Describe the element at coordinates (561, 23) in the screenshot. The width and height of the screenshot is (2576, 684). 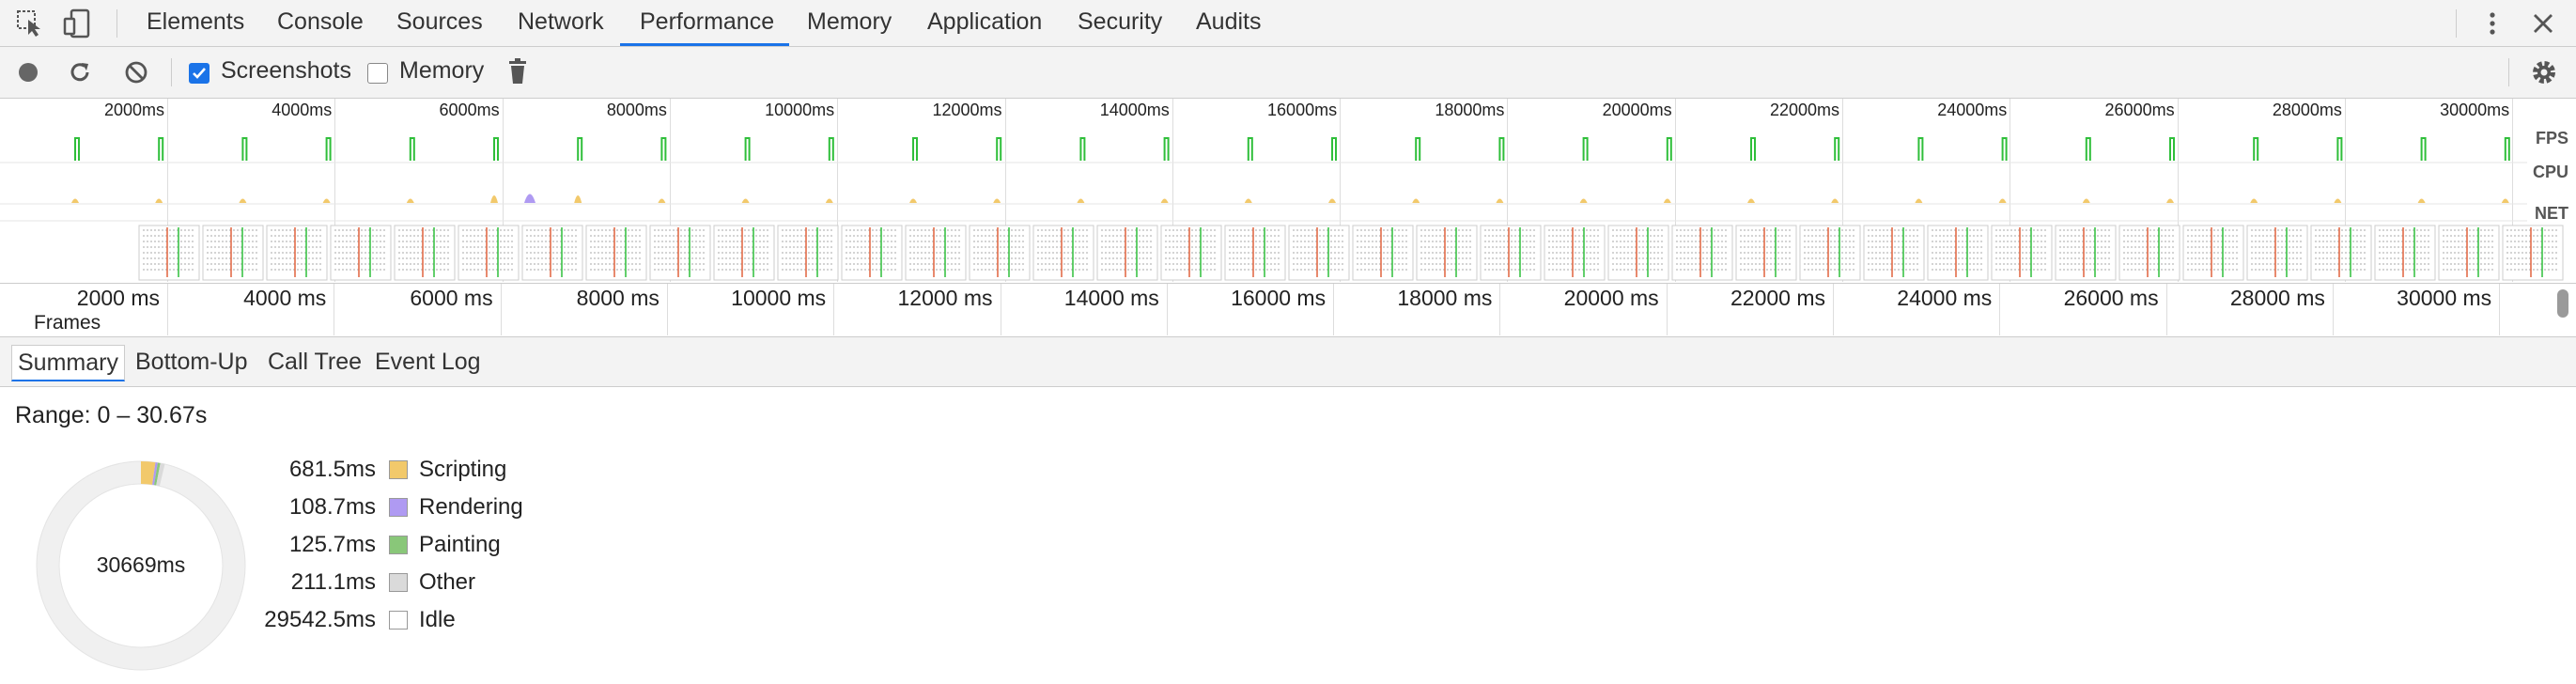
I see `tab-network: Network` at that location.